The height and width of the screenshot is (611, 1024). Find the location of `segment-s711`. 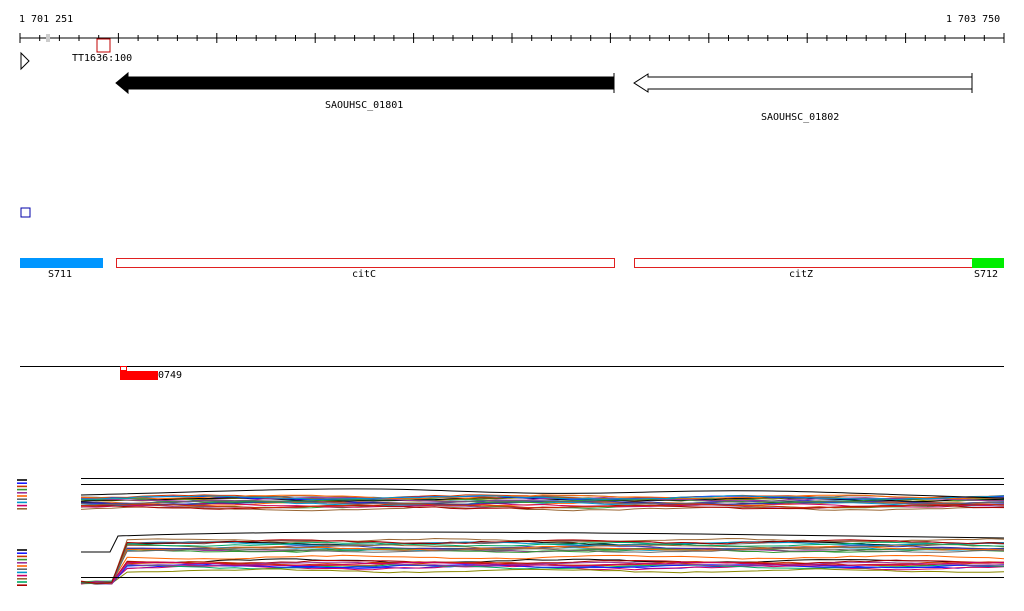

segment-s711 is located at coordinates (61, 263).